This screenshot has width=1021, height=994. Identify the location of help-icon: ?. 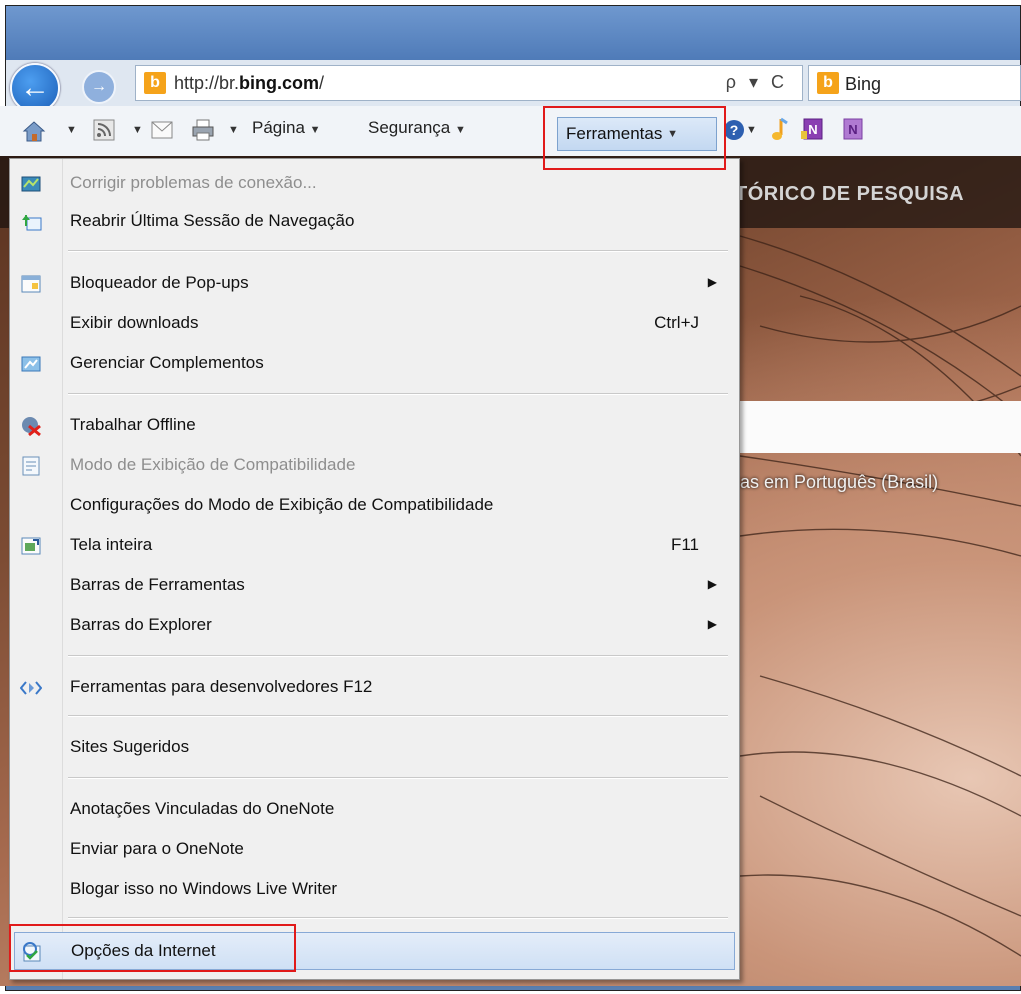
(734, 130).